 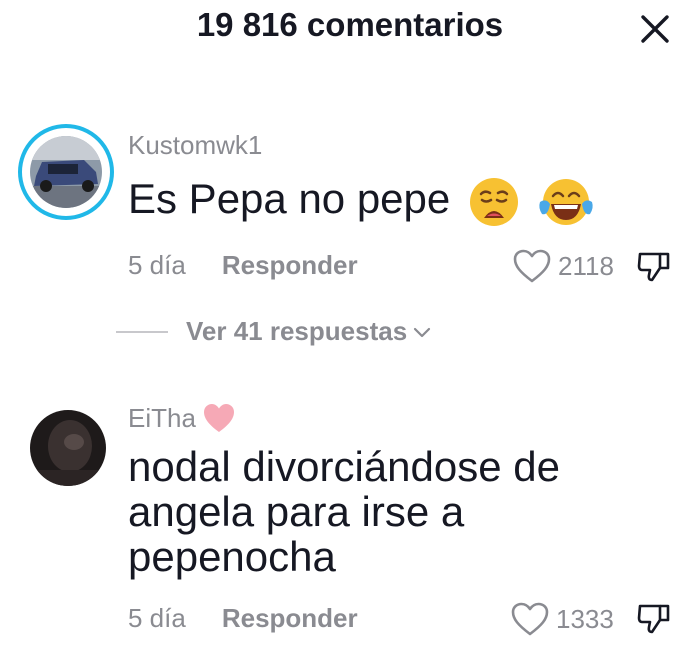 I want to click on like-button: 2118, so click(x=563, y=266).